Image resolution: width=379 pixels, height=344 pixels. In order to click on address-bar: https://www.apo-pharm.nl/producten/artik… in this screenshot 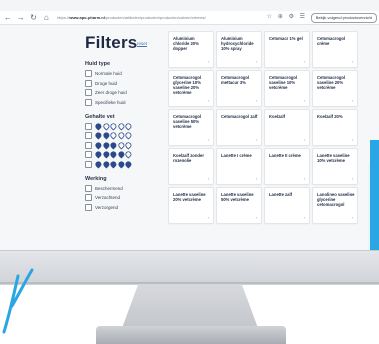, I will do `click(160, 17)`.